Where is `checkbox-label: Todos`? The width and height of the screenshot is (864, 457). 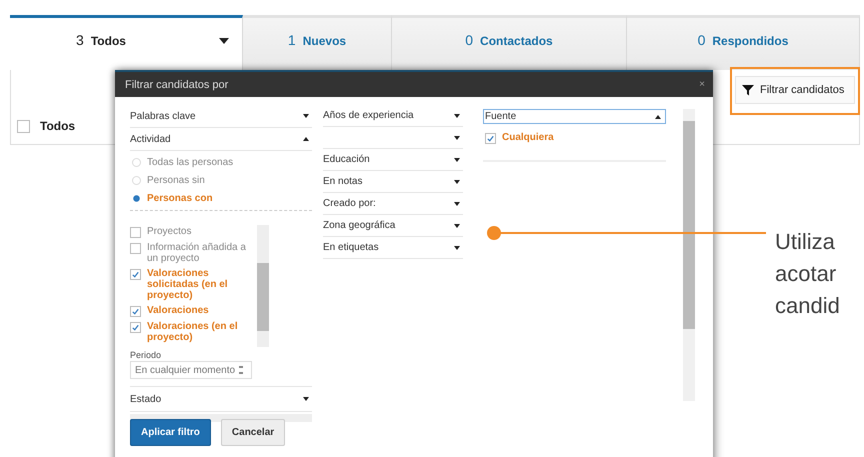
checkbox-label: Todos is located at coordinates (58, 126).